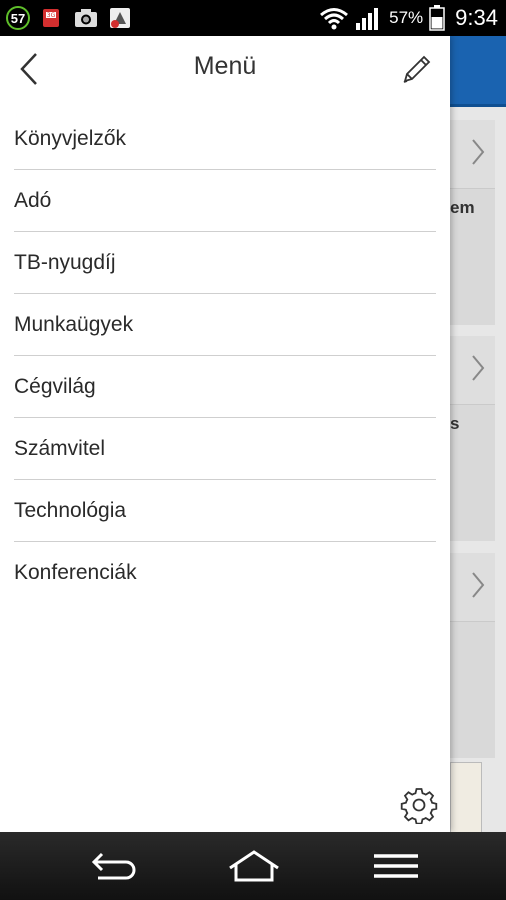  Describe the element at coordinates (367, 19) in the screenshot. I see `signal-icon` at that location.